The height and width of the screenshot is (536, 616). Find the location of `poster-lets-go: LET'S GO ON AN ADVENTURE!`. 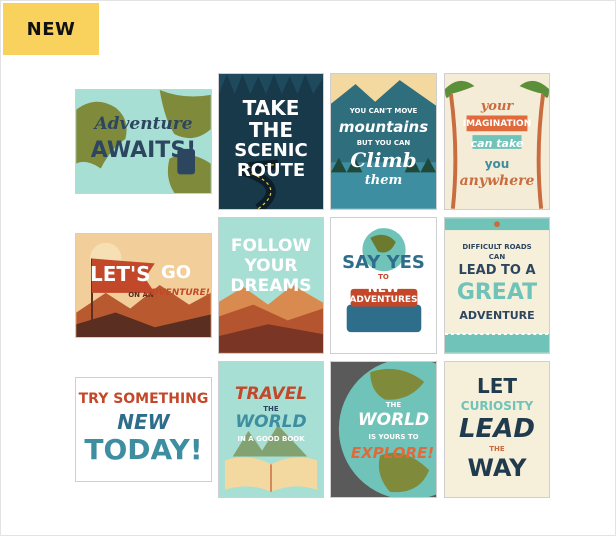

poster-lets-go: LET'S GO ON AN ADVENTURE! is located at coordinates (143, 285).